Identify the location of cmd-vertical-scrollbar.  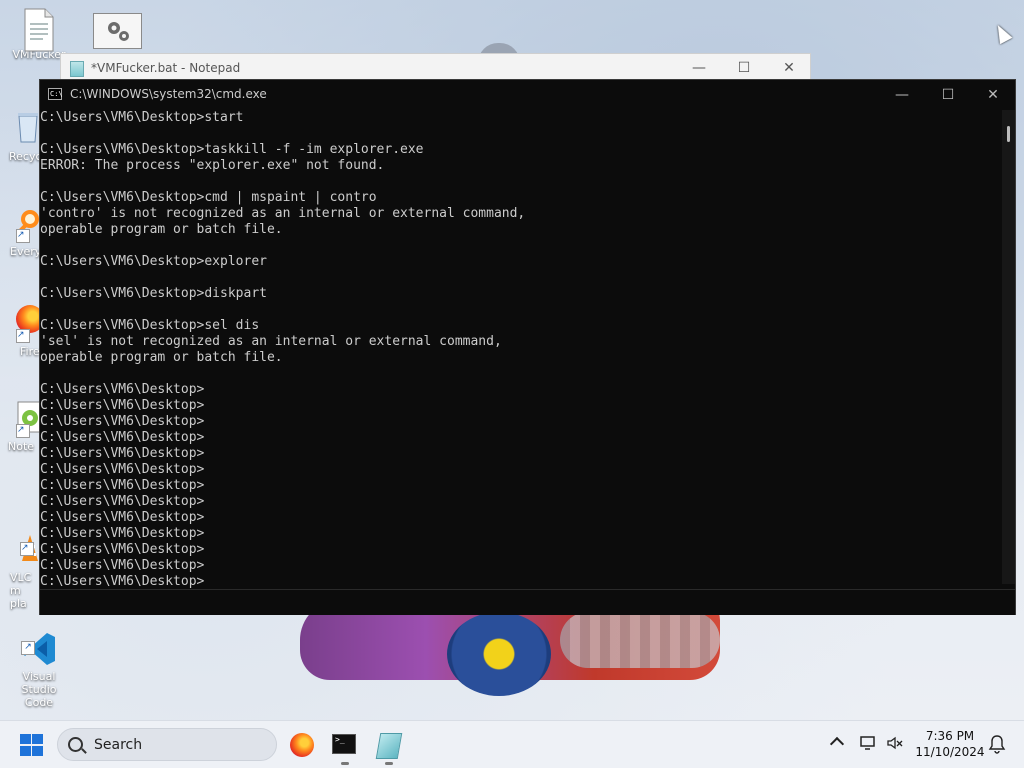
(1008, 347).